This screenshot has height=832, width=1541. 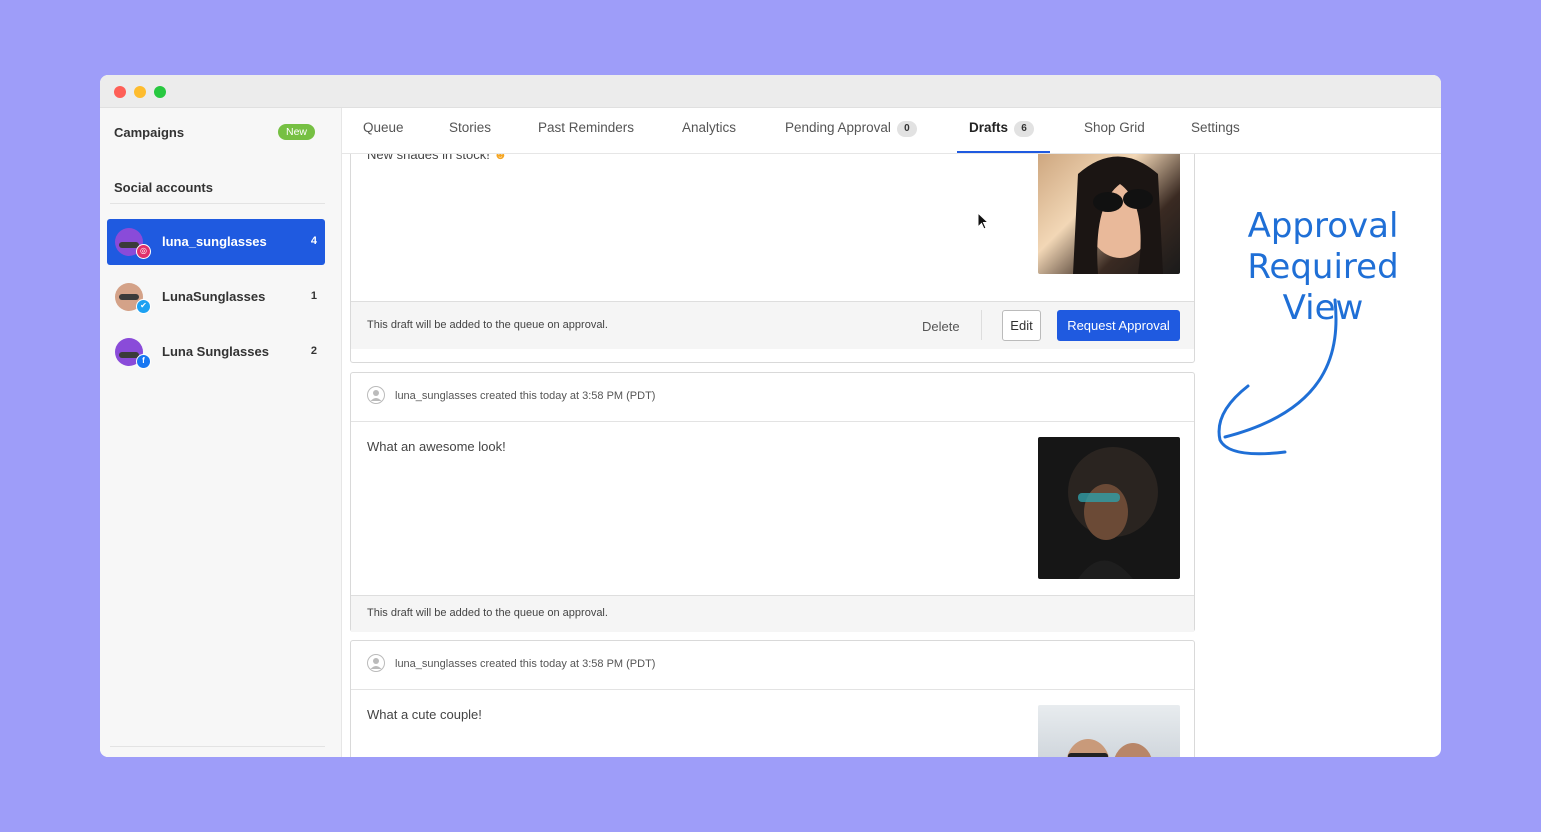 I want to click on close-window-button, so click(x=120, y=92).